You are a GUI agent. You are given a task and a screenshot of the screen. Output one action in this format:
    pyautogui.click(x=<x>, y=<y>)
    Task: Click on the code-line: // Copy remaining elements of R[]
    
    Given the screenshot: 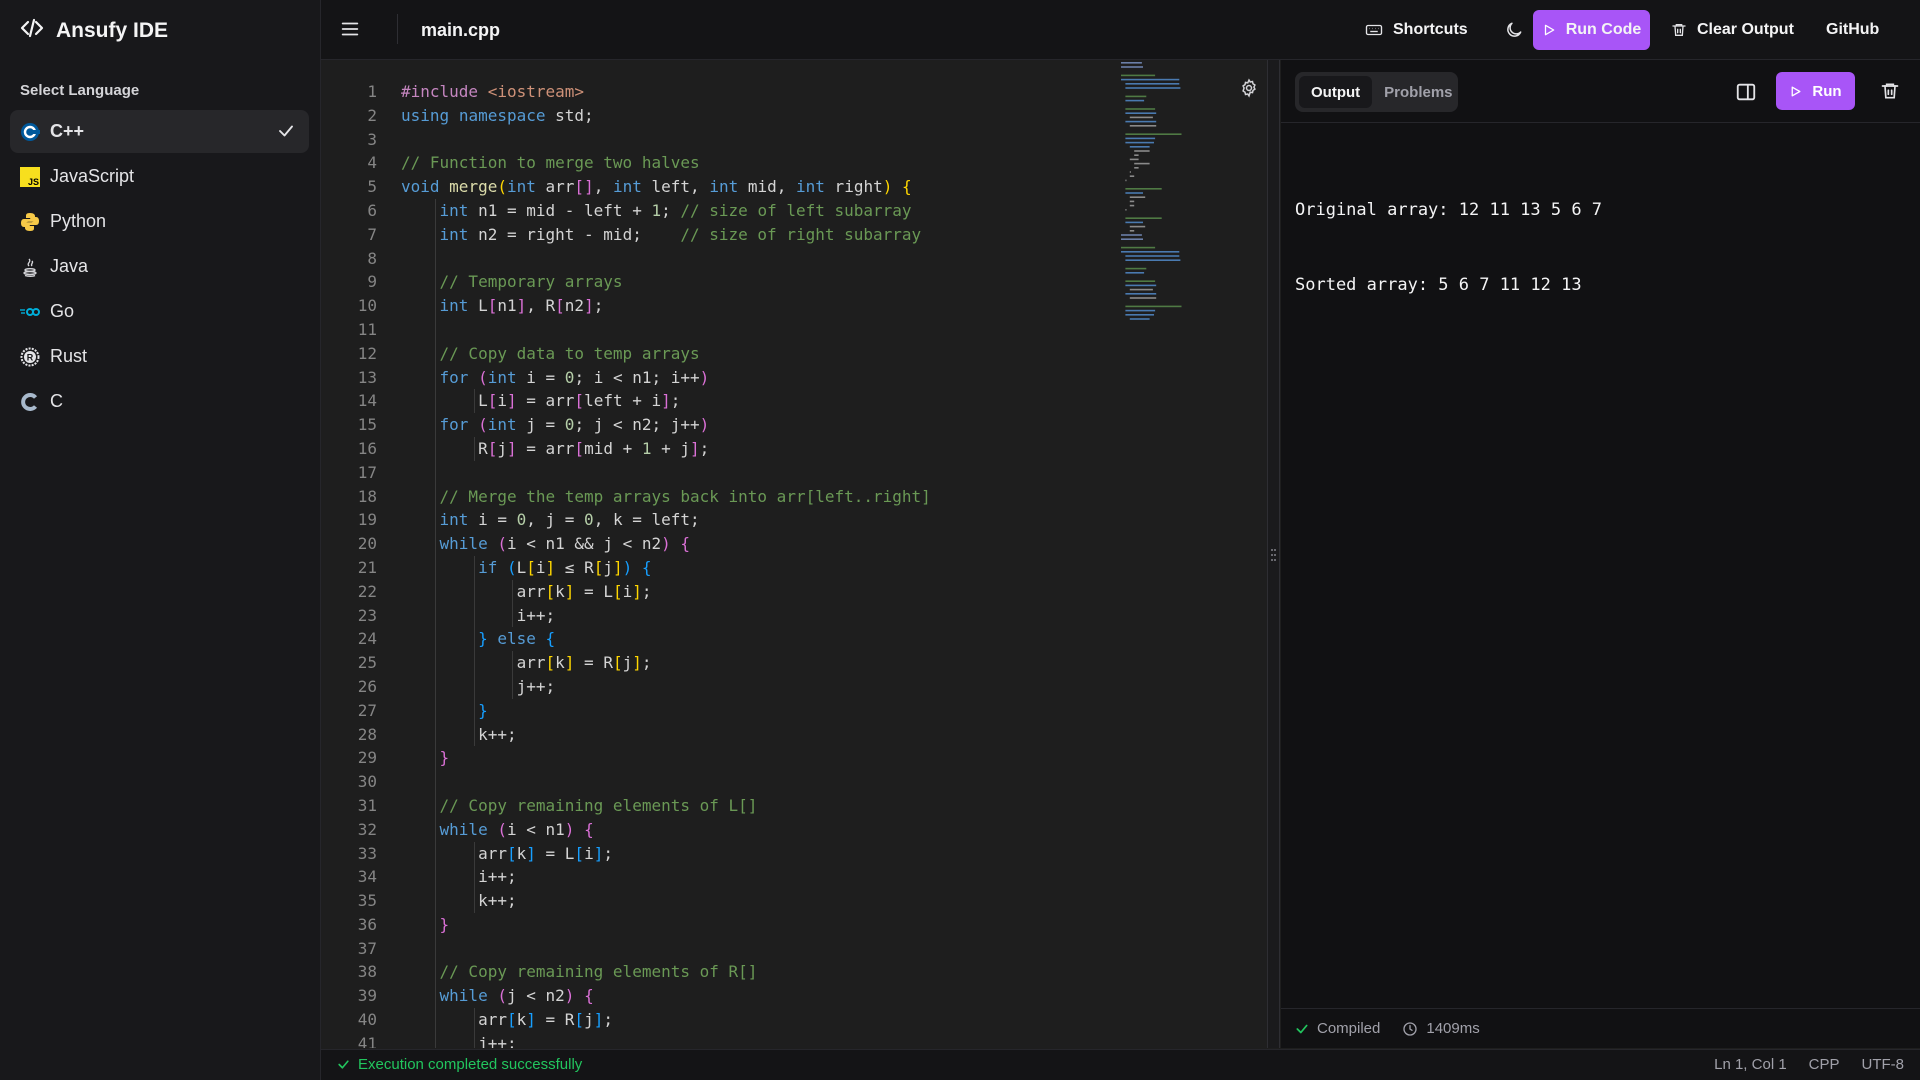 What is the action you would take?
    pyautogui.click(x=666, y=972)
    